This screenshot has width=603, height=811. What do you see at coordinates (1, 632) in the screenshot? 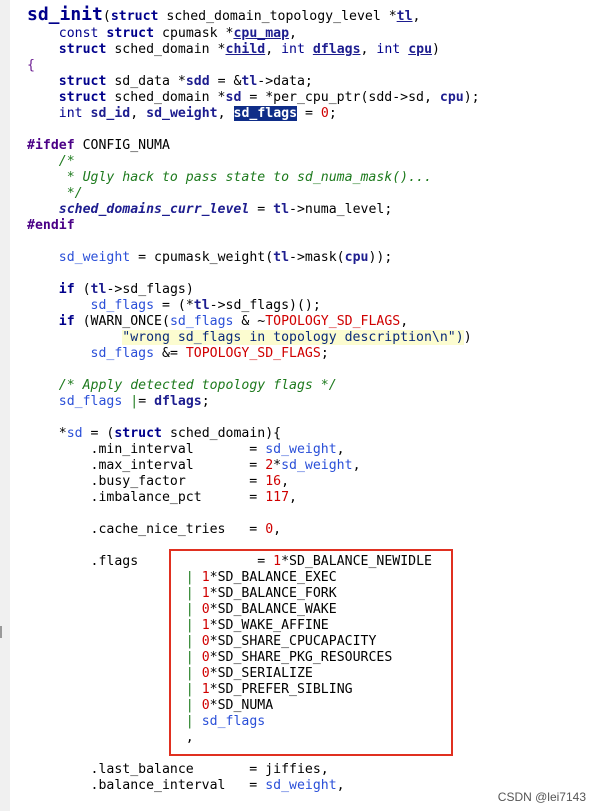
I see `fold-marker` at bounding box center [1, 632].